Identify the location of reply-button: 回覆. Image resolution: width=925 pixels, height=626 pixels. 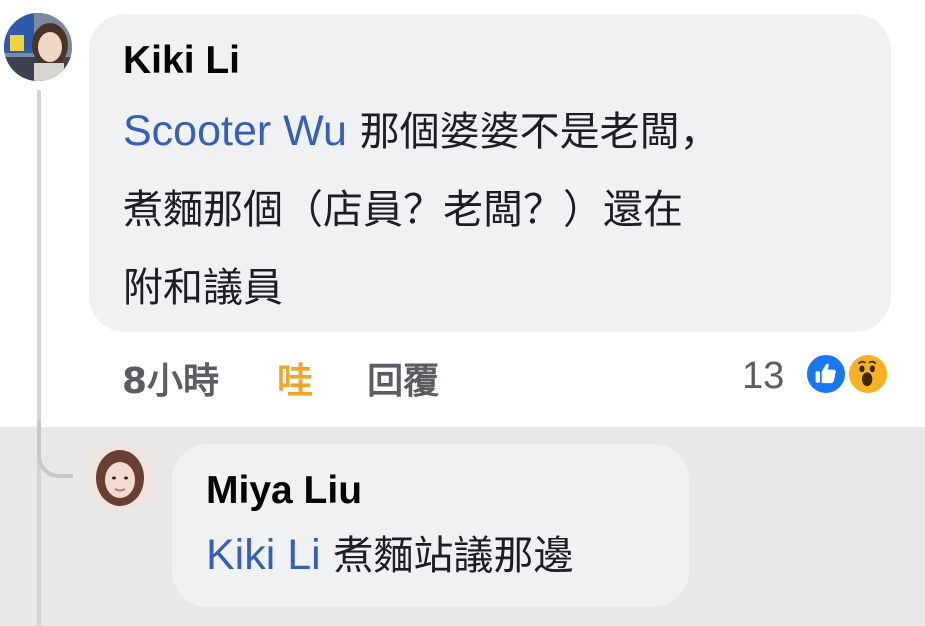
(403, 382).